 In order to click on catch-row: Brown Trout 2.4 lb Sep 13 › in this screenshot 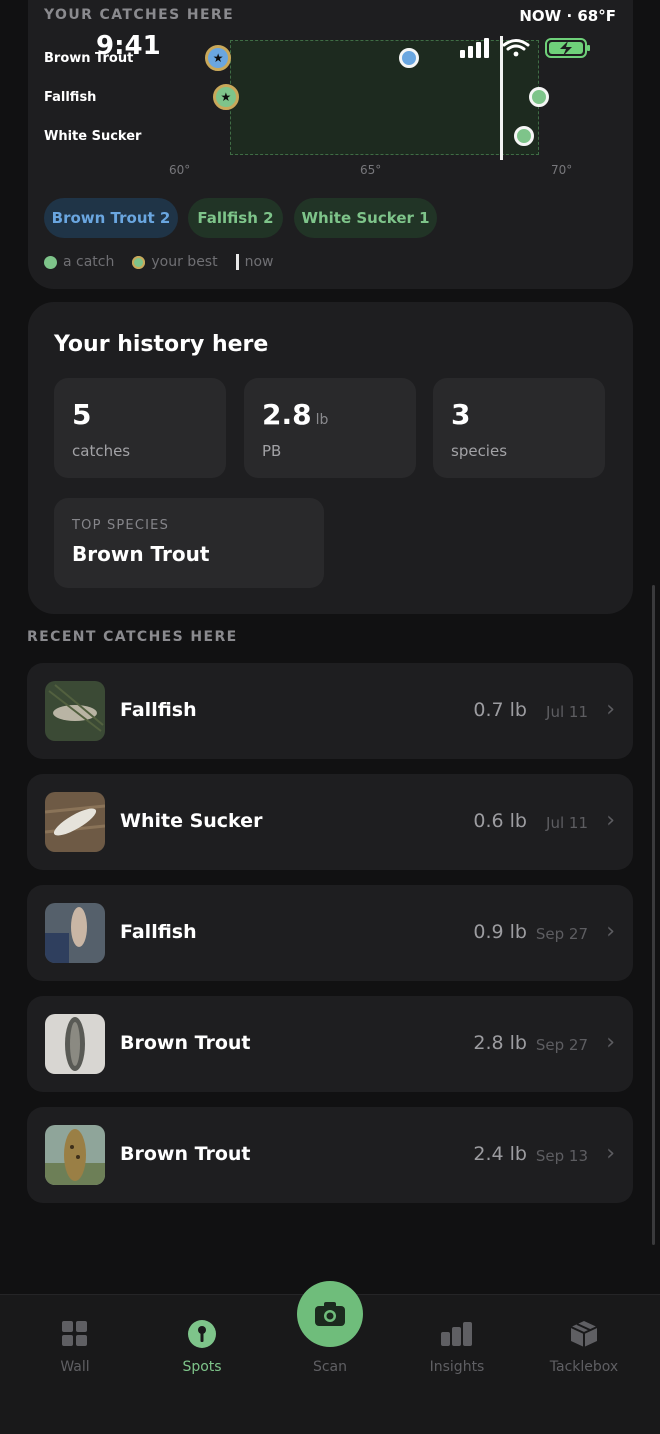, I will do `click(330, 1155)`.